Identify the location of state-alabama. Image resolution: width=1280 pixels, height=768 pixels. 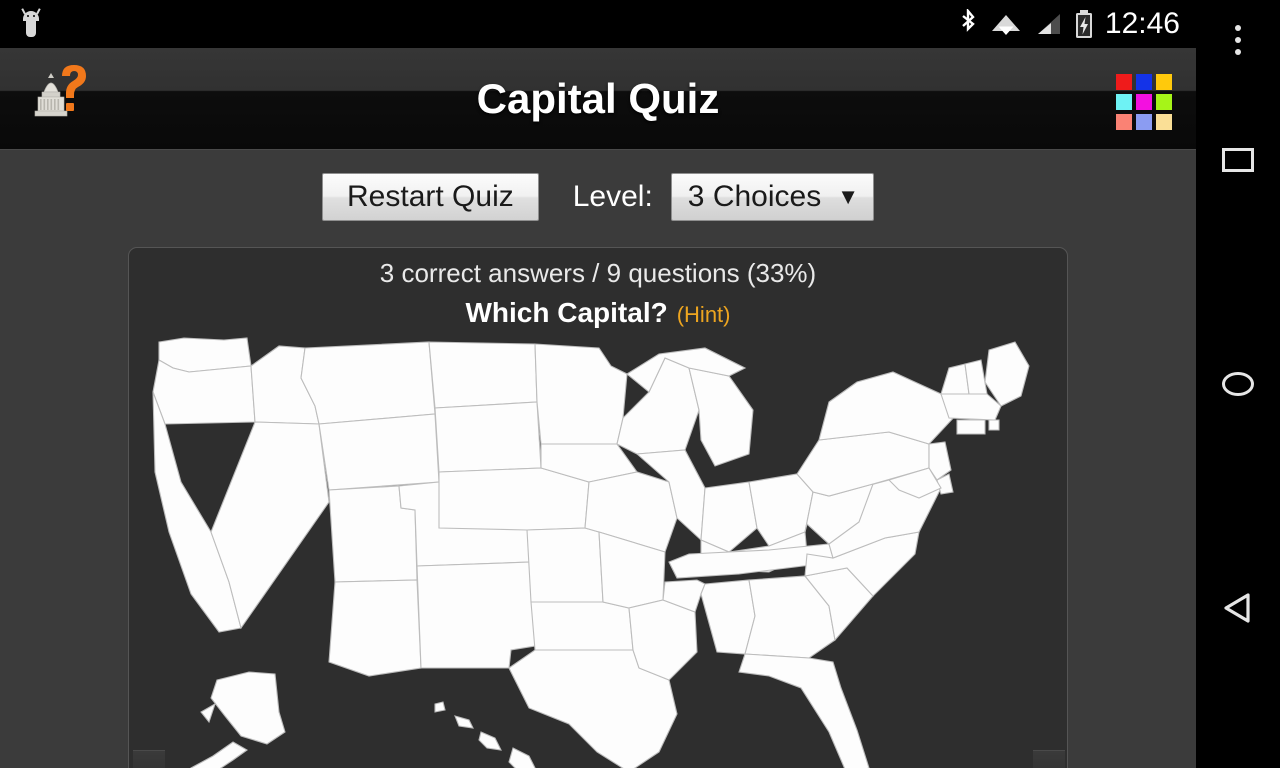
(728, 617).